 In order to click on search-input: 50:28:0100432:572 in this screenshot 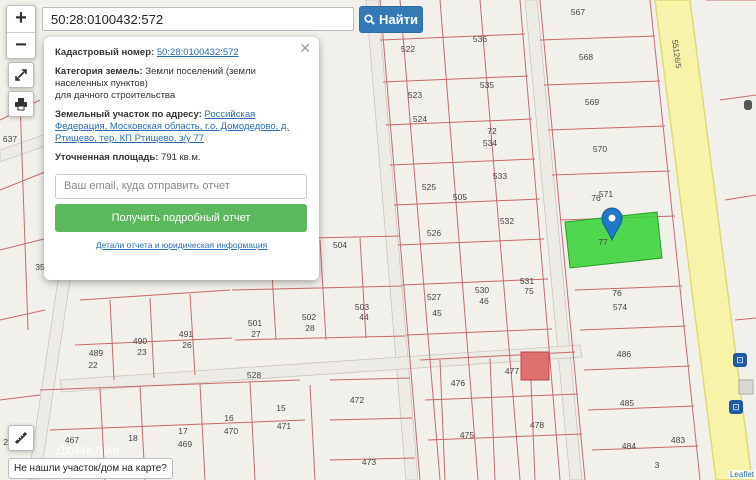, I will do `click(198, 19)`.